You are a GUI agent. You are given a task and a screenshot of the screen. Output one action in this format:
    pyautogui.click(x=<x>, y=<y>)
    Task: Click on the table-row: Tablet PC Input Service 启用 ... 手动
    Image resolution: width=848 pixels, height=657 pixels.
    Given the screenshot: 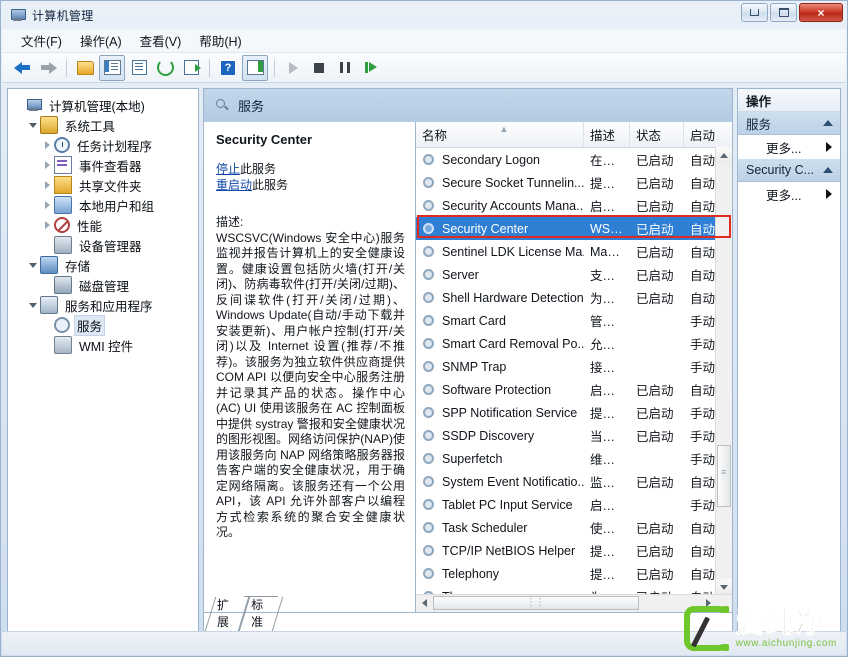 What is the action you would take?
    pyautogui.click(x=574, y=504)
    